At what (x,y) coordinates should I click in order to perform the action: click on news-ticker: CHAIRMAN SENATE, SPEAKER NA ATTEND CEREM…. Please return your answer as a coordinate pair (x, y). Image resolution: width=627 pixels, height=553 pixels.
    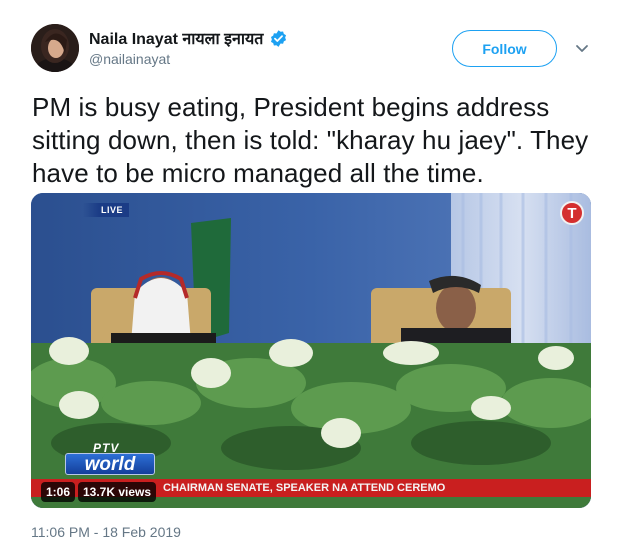
    Looking at the image, I should click on (373, 488).